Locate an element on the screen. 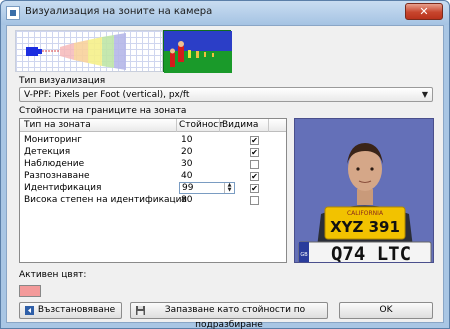 This screenshot has width=450, height=329. table-row: Мониторинг 10 ✔ is located at coordinates (153, 140).